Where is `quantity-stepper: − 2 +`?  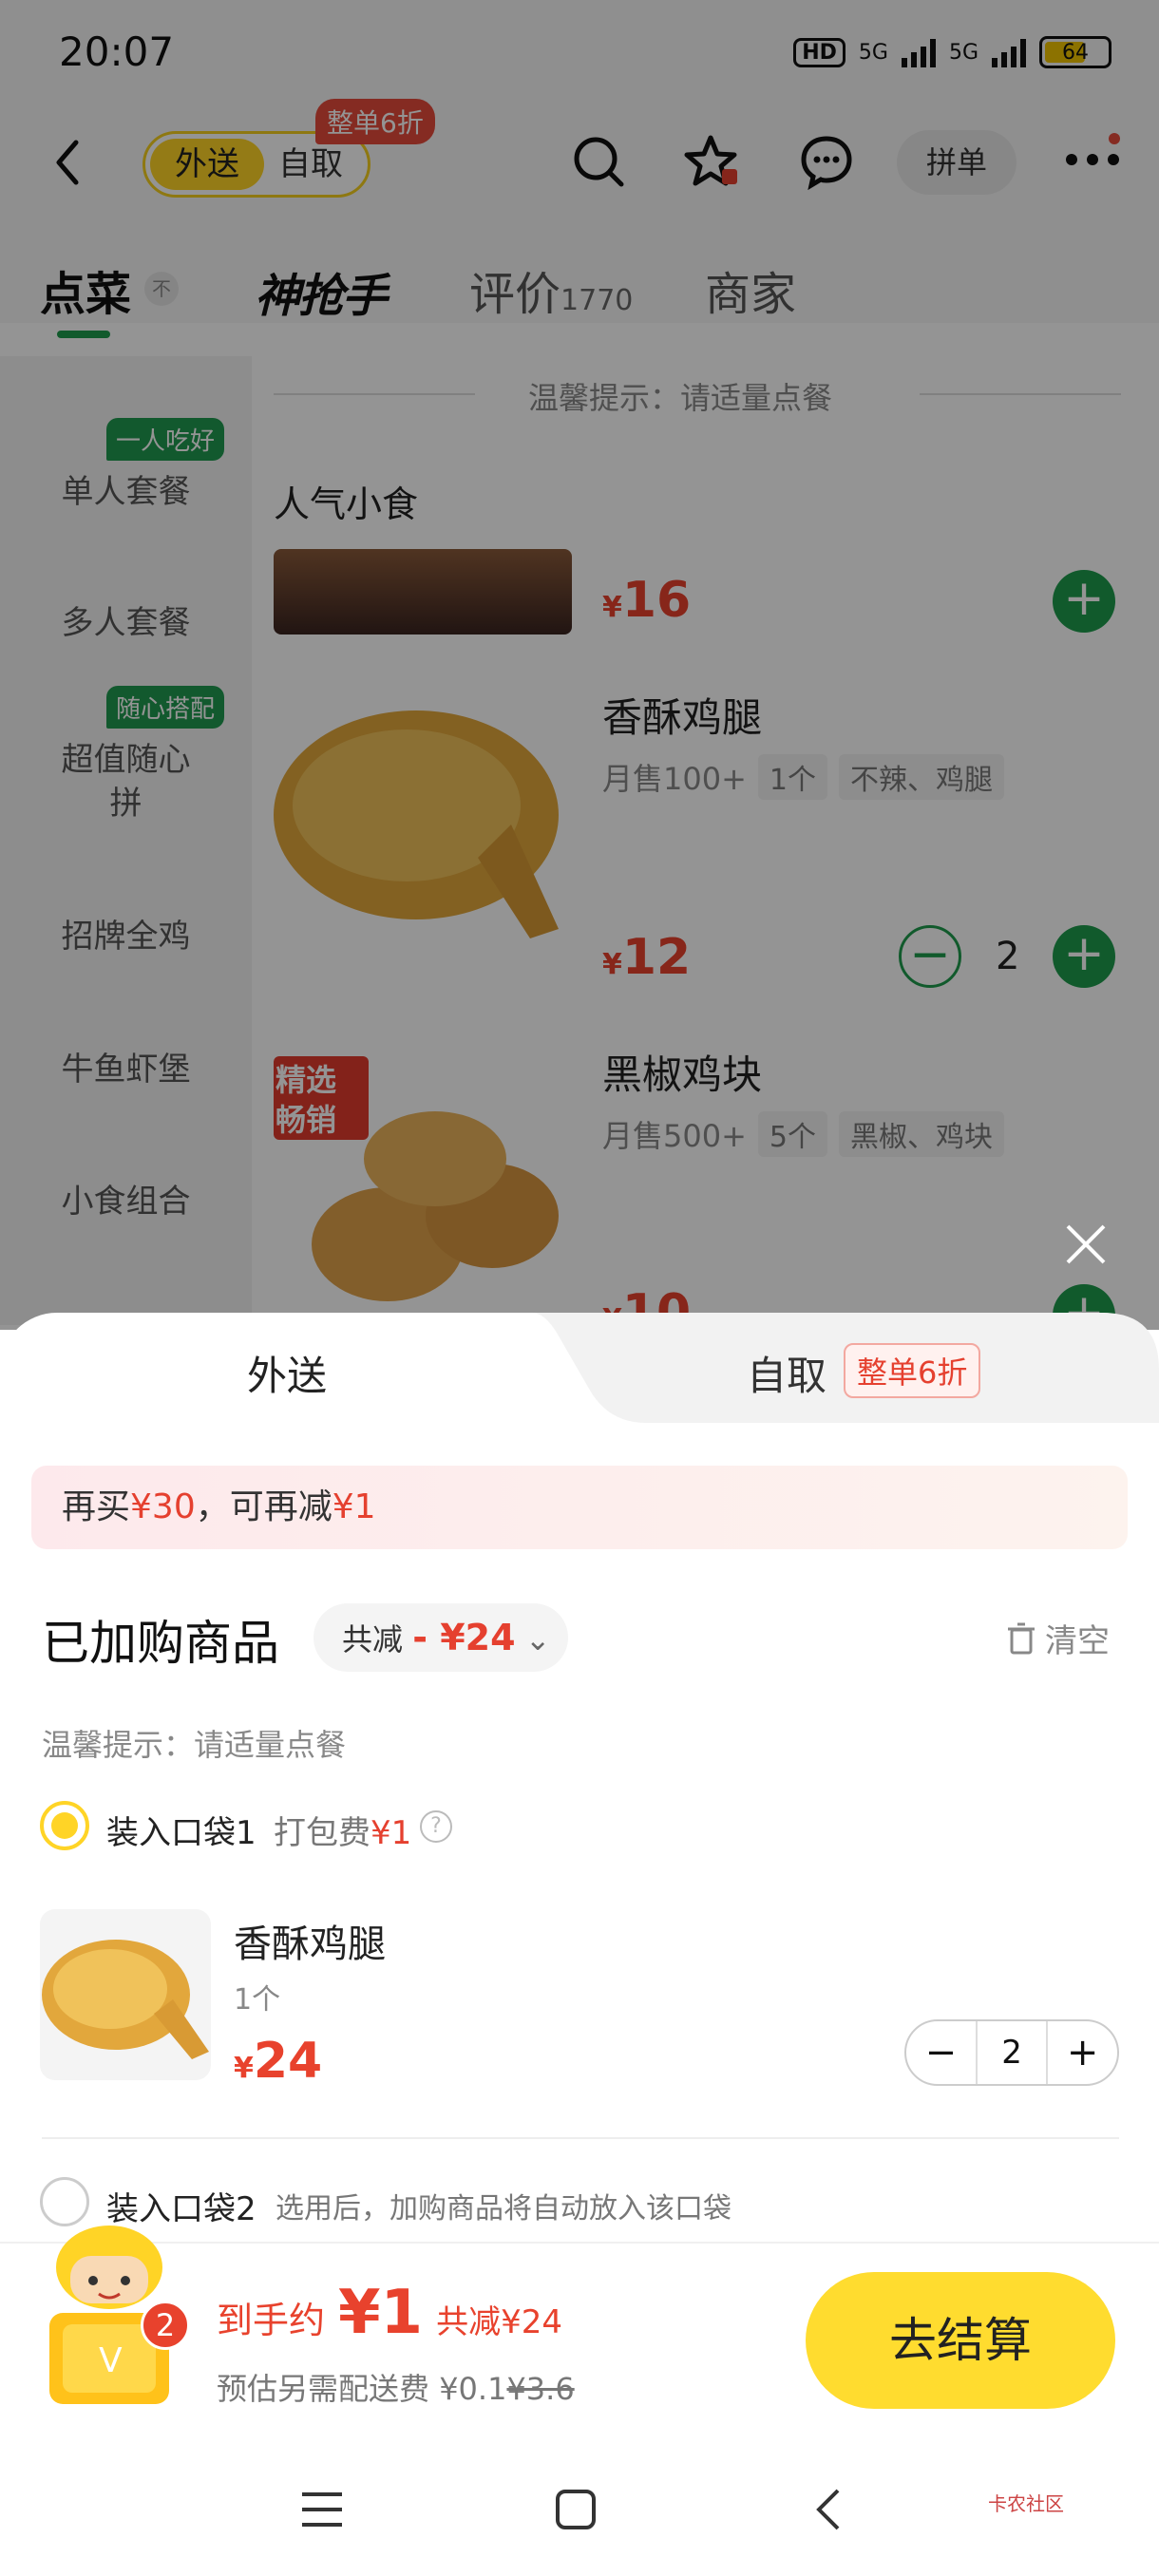
quantity-stepper: − 2 + is located at coordinates (1011, 2052).